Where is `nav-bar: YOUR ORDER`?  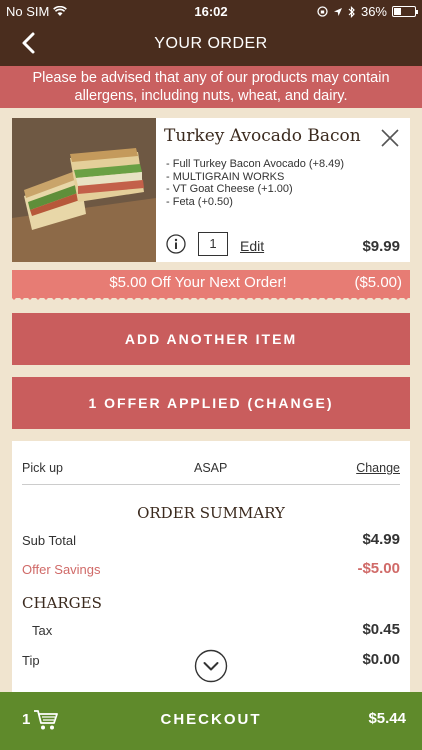
nav-bar: YOUR ORDER is located at coordinates (211, 44).